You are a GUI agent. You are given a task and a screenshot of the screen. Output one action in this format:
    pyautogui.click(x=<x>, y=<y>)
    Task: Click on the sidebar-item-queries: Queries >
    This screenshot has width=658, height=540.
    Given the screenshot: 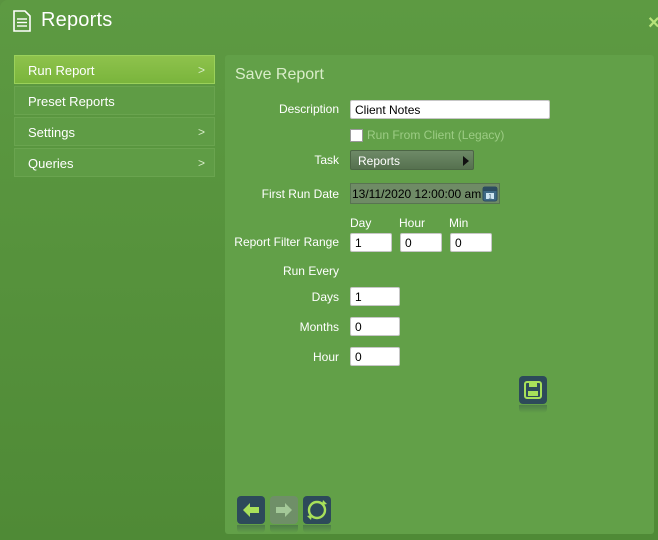 What is the action you would take?
    pyautogui.click(x=114, y=162)
    